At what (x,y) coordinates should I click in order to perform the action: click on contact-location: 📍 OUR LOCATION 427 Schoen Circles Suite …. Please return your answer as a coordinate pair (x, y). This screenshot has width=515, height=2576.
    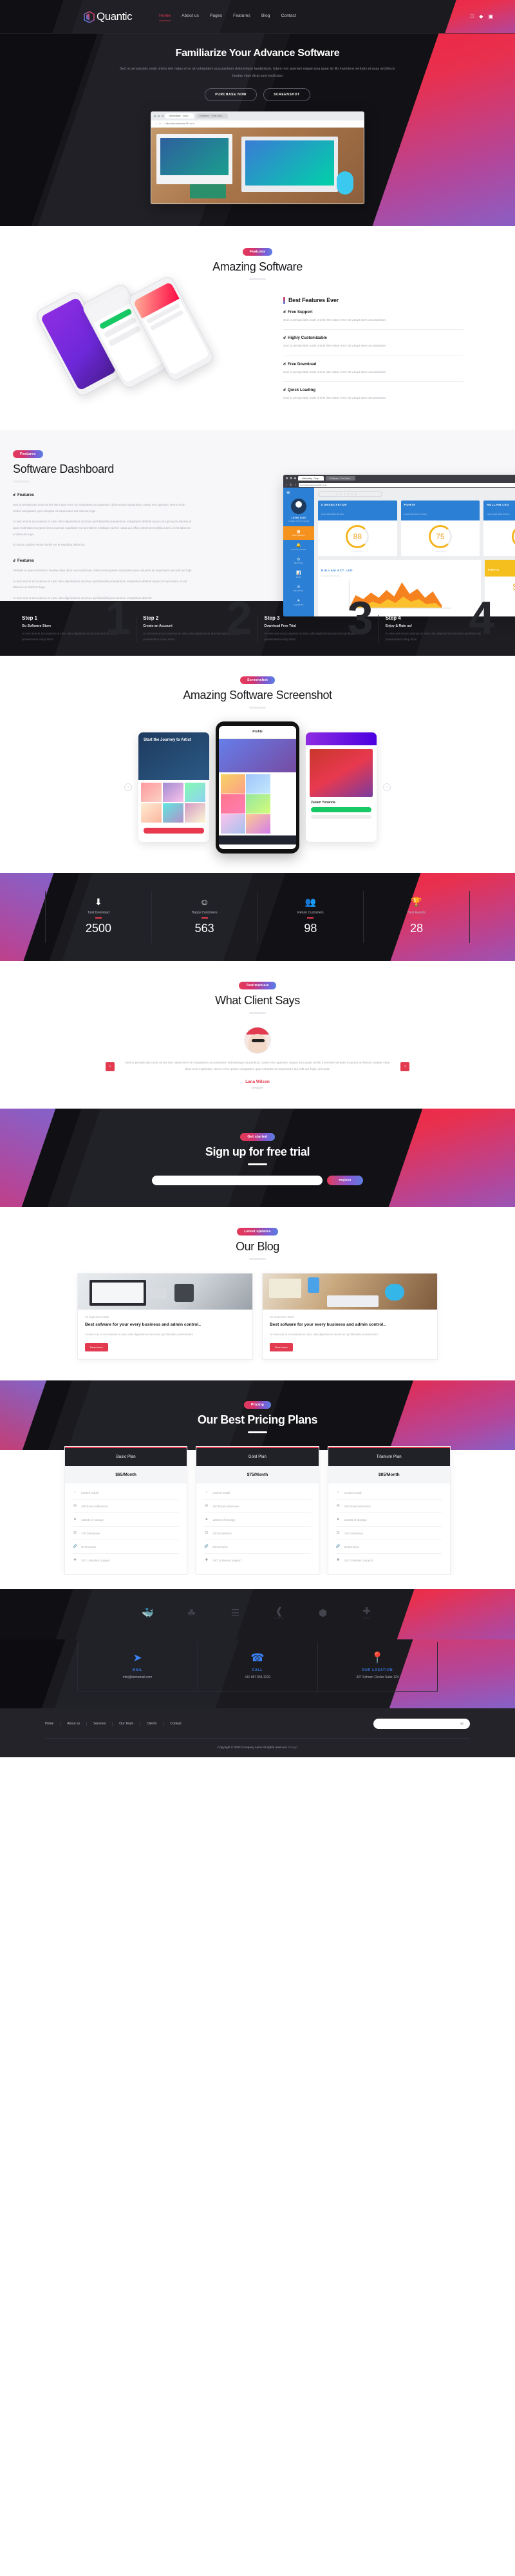
    Looking at the image, I should click on (378, 1666).